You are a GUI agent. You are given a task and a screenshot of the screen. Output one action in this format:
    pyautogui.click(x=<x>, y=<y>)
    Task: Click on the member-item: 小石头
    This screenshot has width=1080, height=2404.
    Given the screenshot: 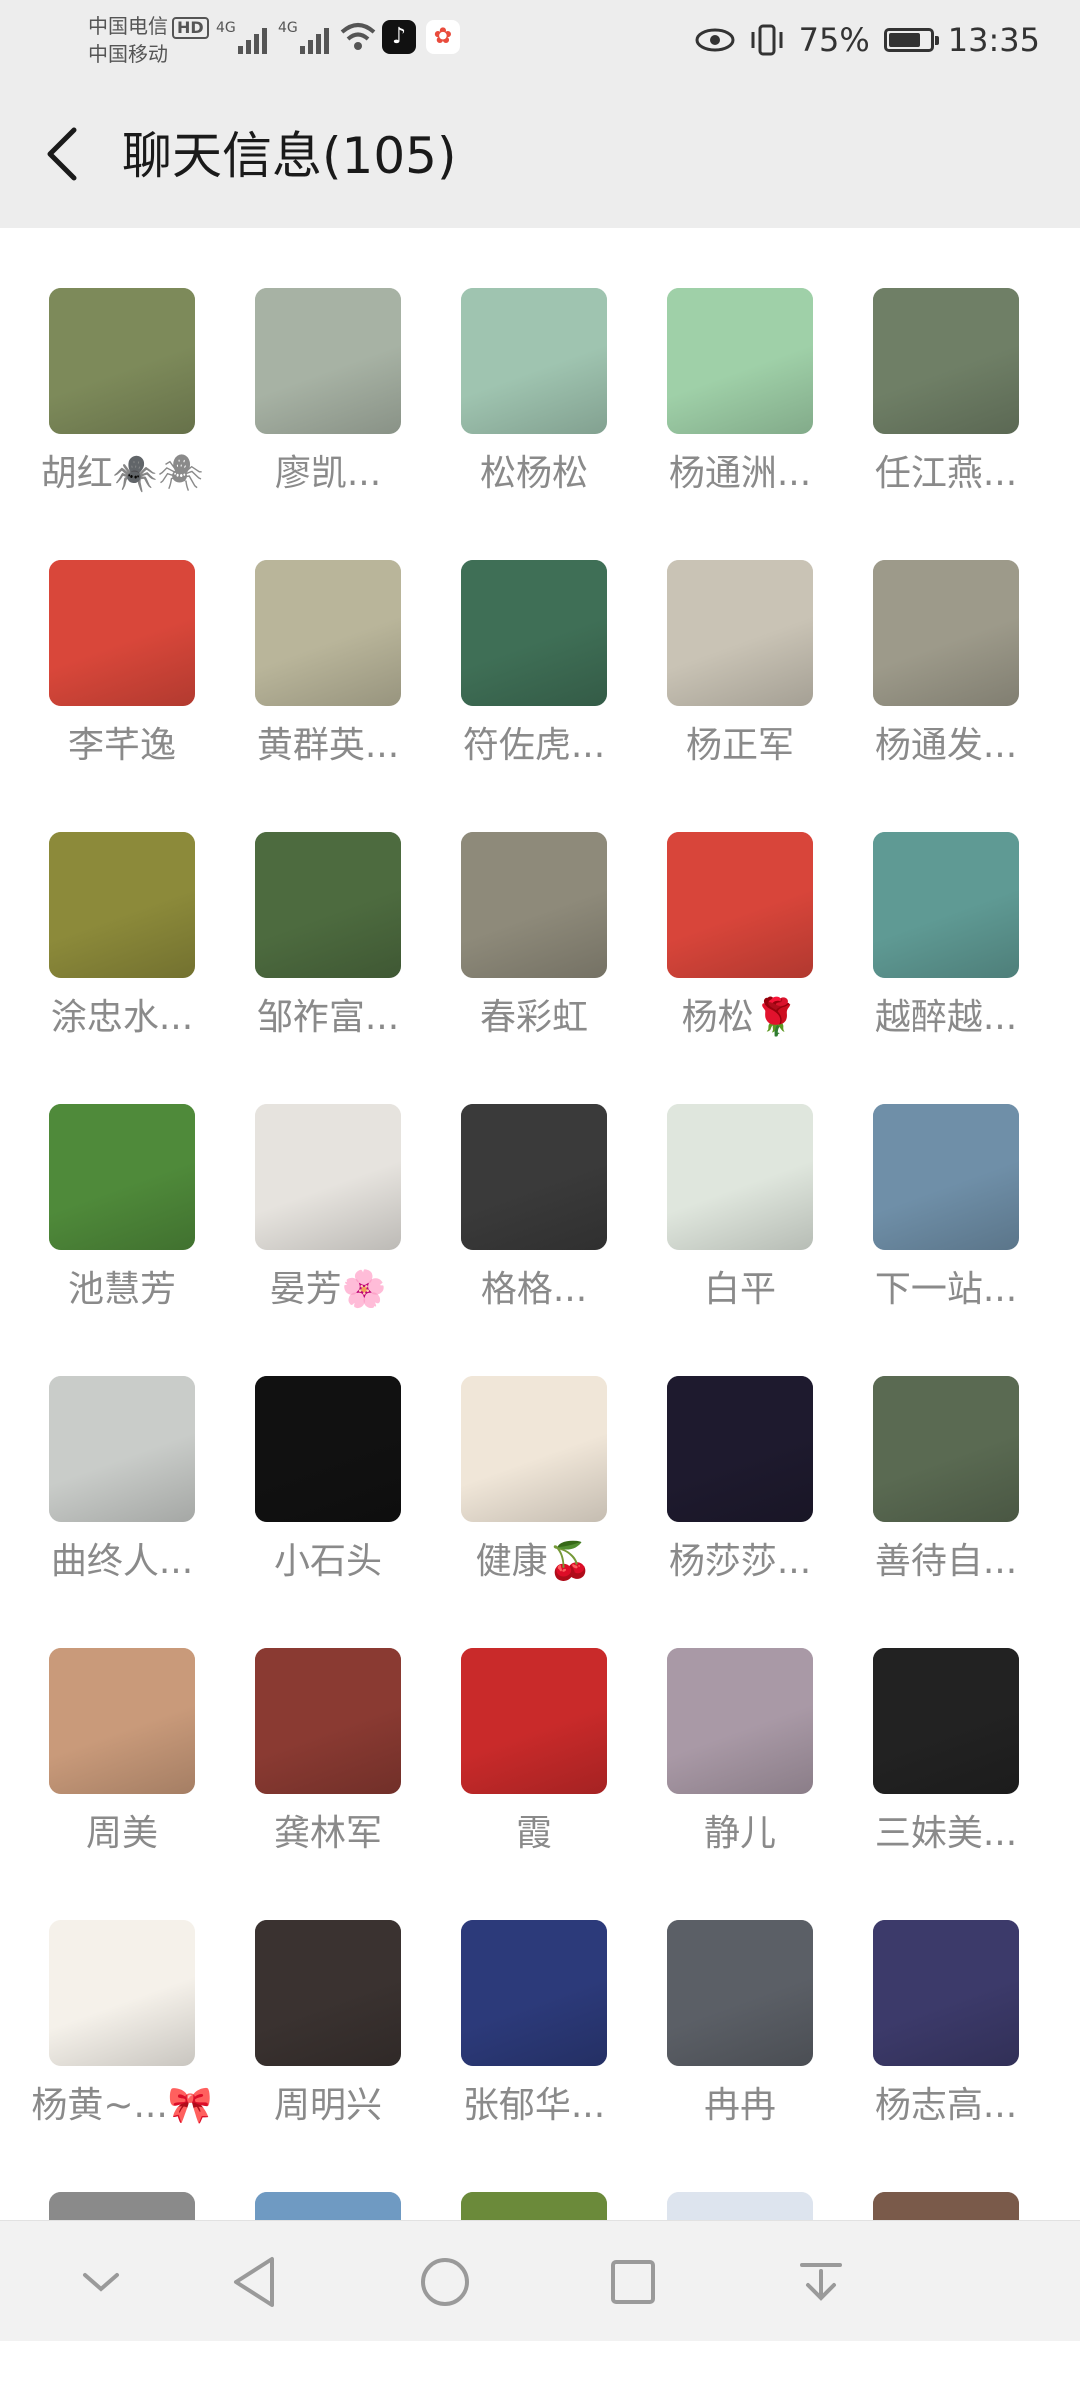 What is the action you would take?
    pyautogui.click(x=309, y=1452)
    